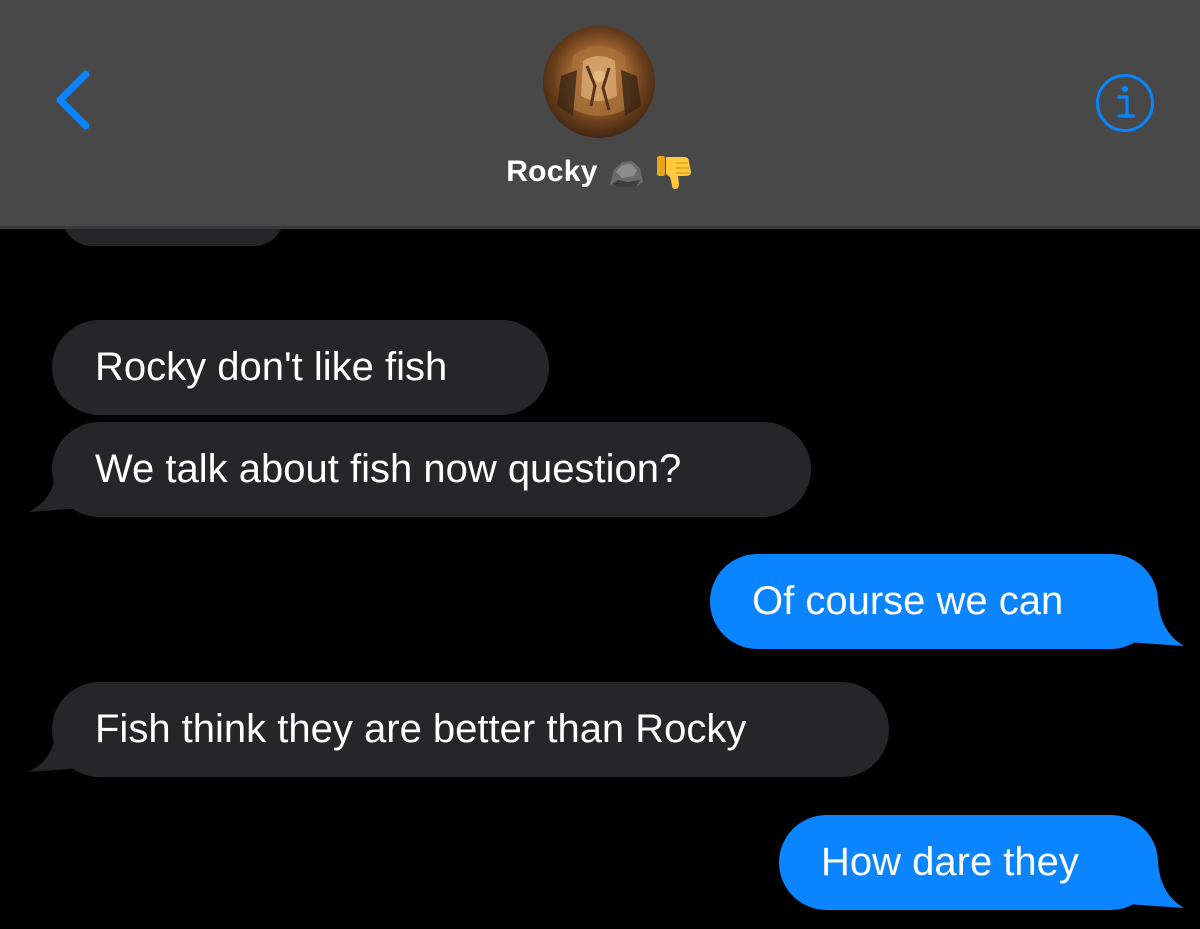 The height and width of the screenshot is (929, 1200). I want to click on avatar-image, so click(599, 81).